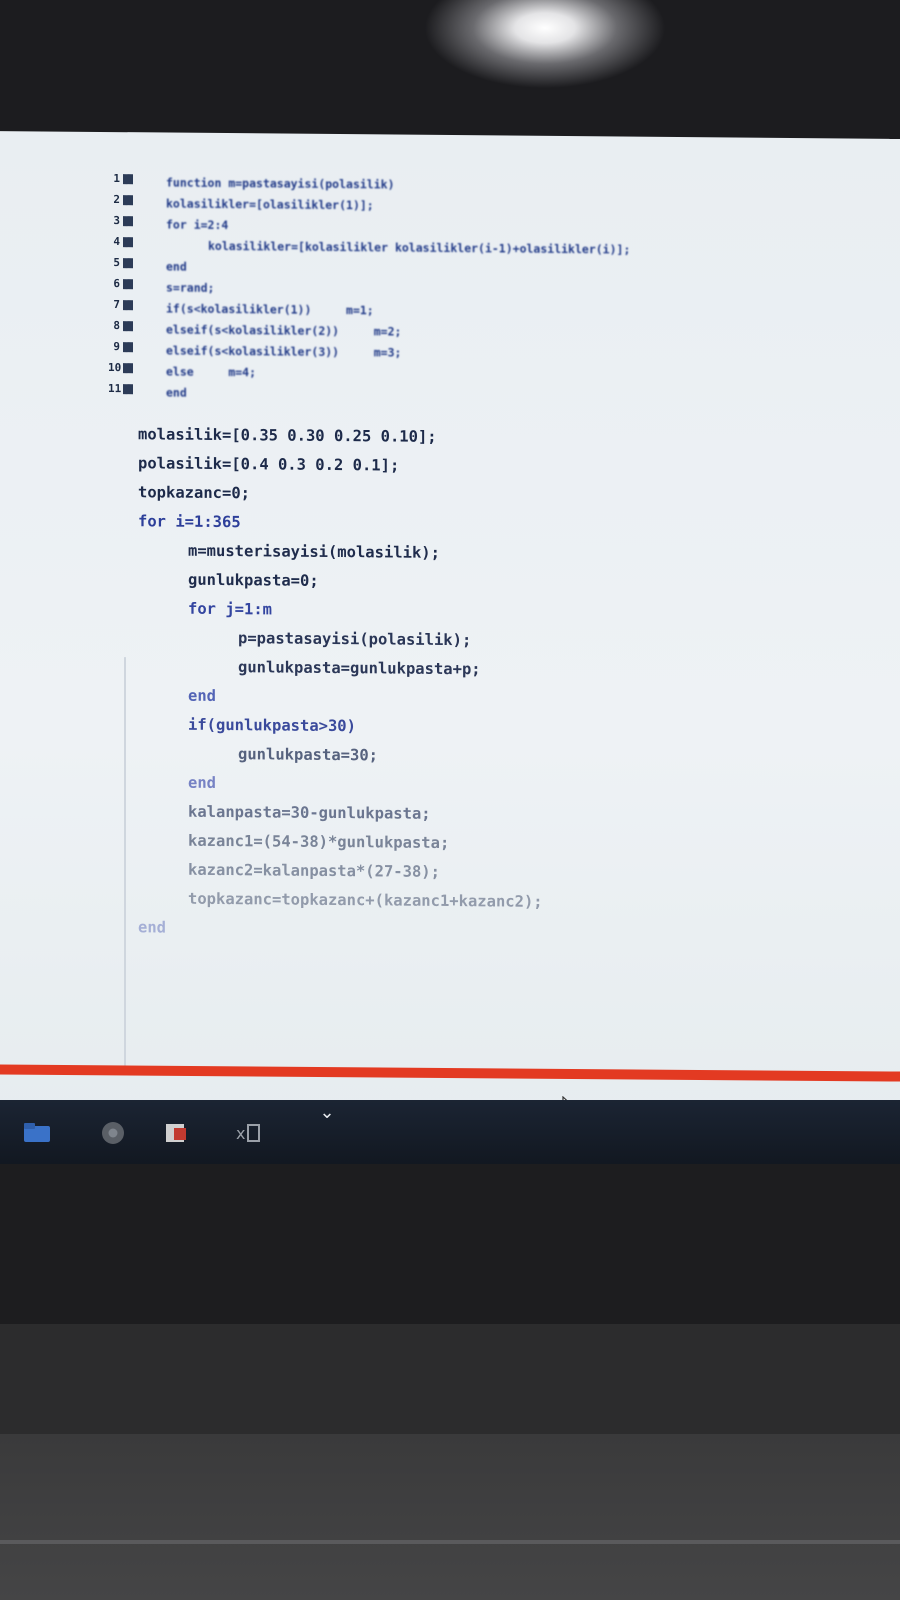 The height and width of the screenshot is (1600, 900). I want to click on line-number: 9, so click(122, 347).